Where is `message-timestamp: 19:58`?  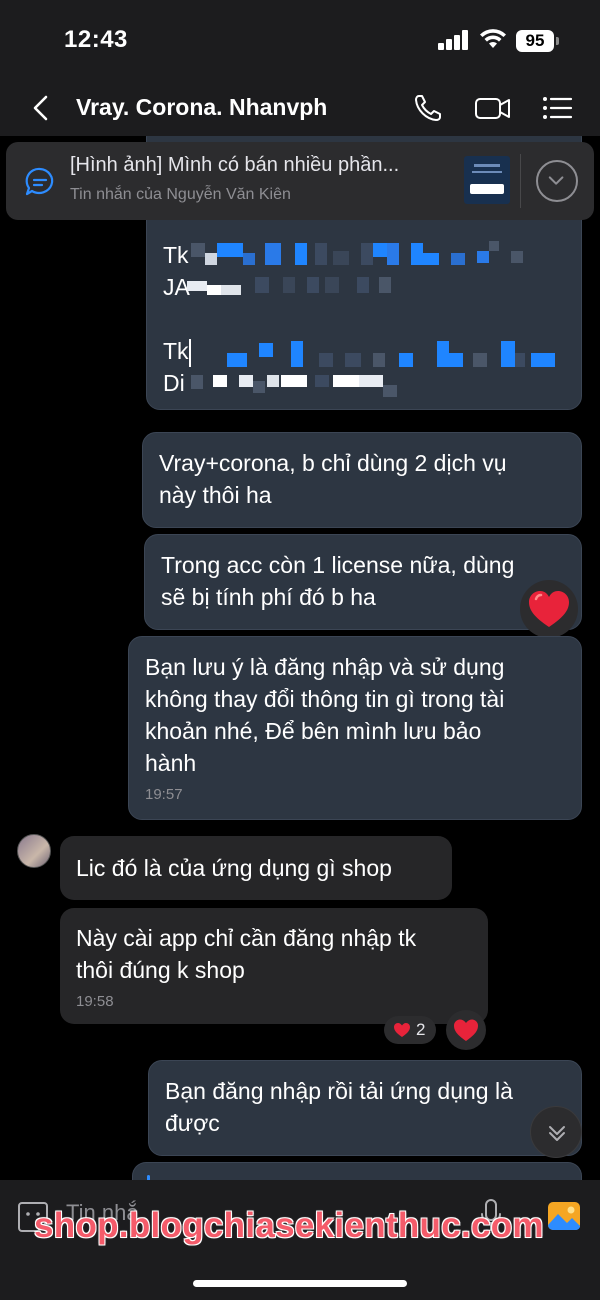 message-timestamp: 19:58 is located at coordinates (95, 1001).